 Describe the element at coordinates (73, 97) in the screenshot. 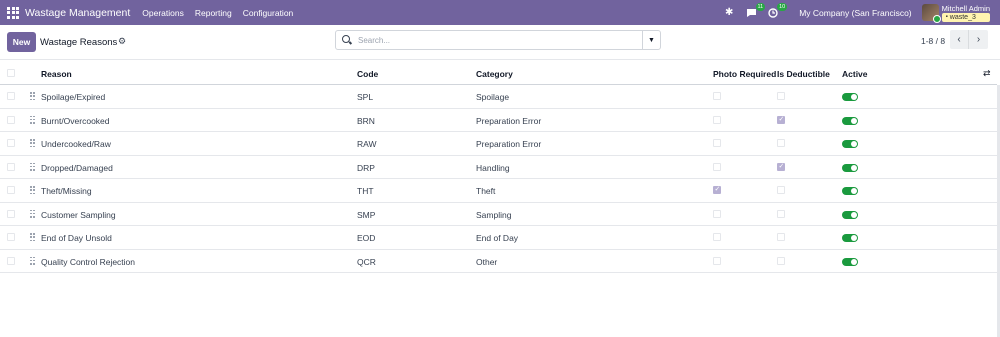

I see `reason-cell: Spoilage/Expired` at that location.